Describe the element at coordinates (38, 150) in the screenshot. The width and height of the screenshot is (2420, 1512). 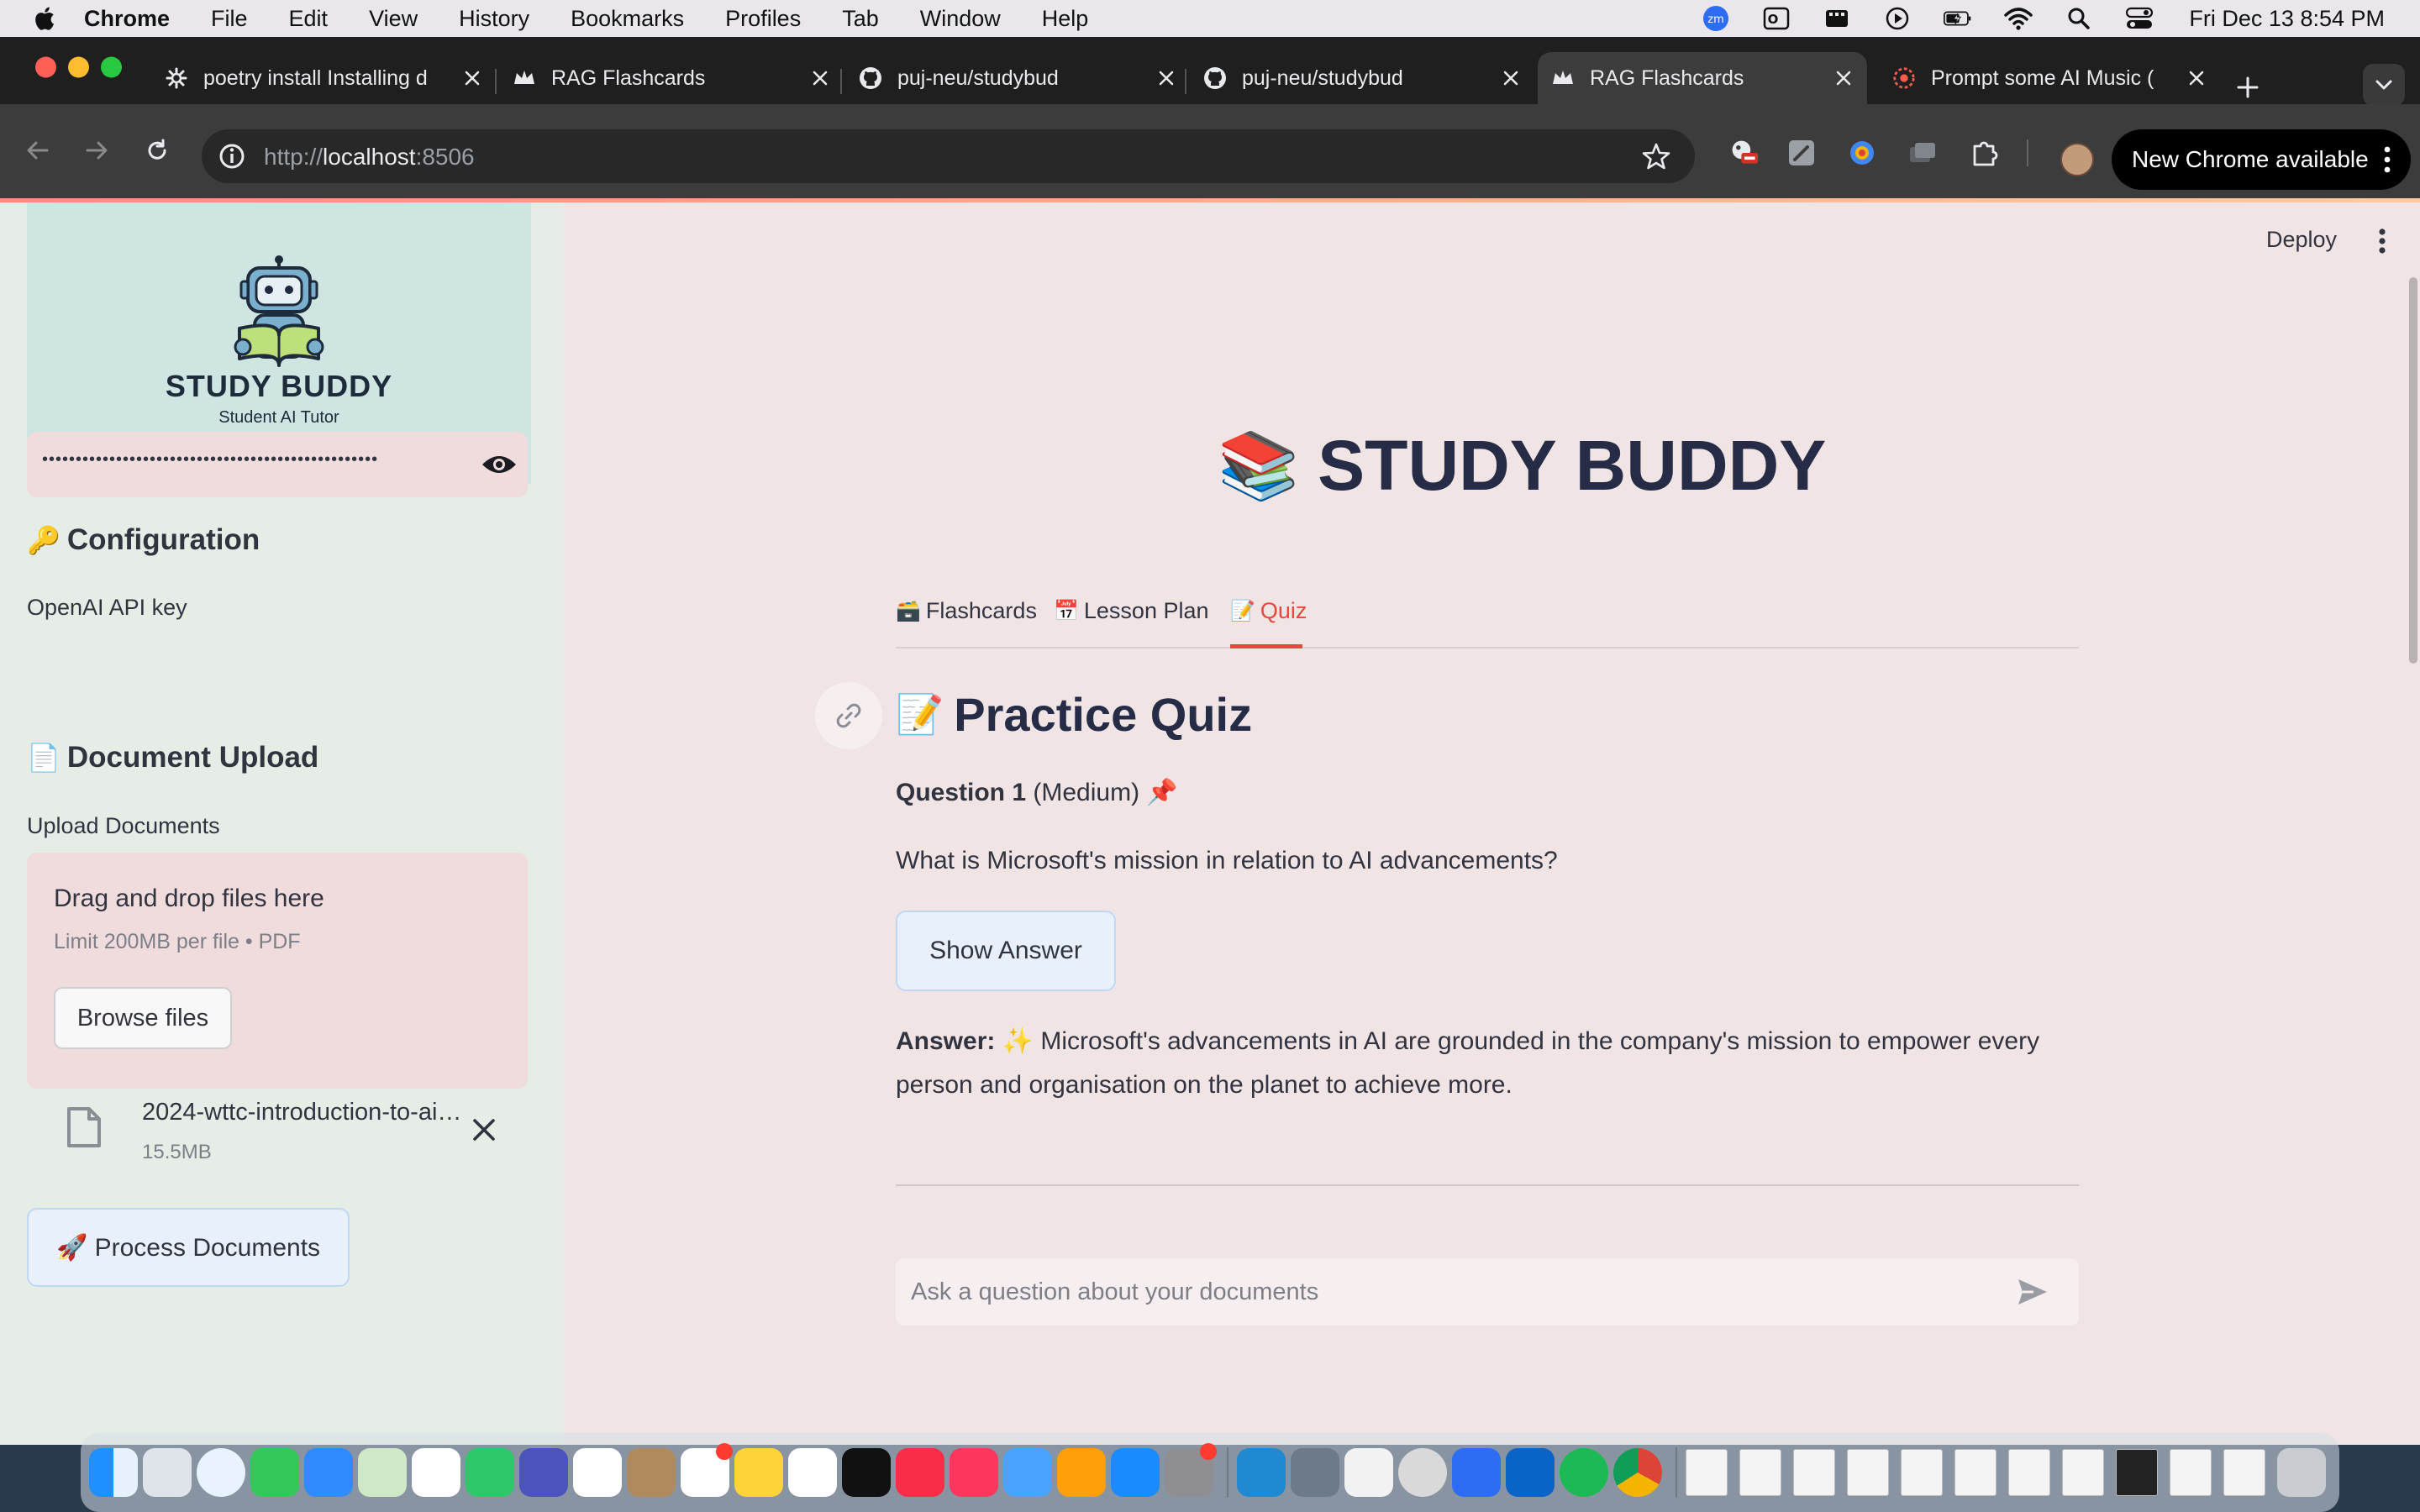
I see `back-button` at that location.